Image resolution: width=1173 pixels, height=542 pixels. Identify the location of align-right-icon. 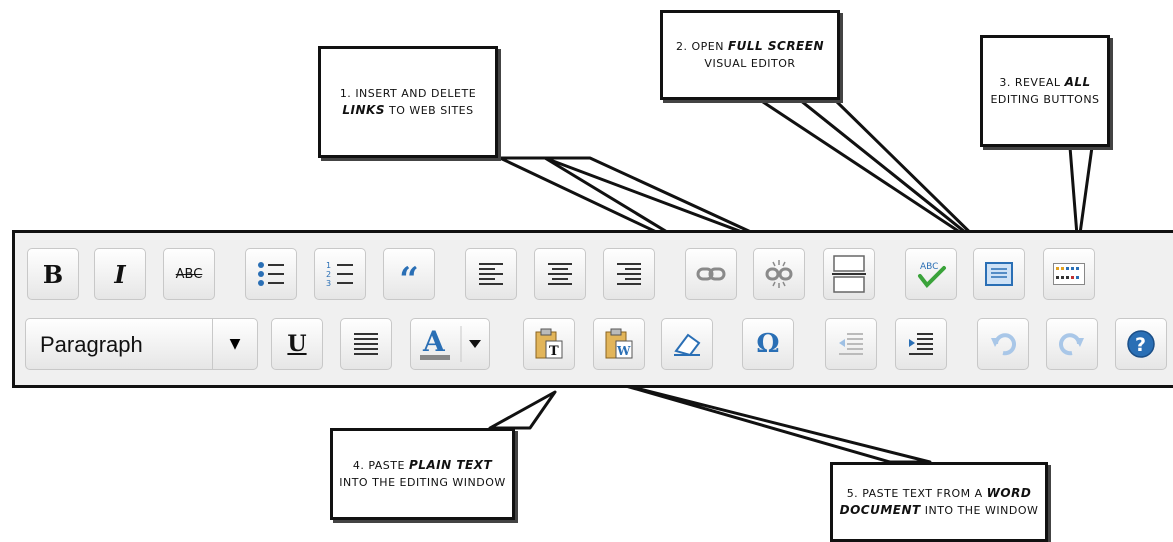
(629, 274).